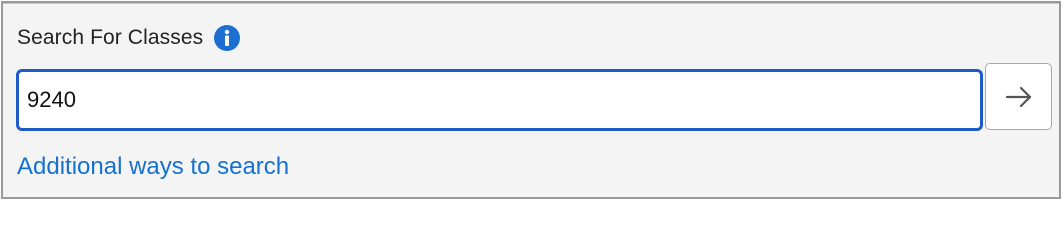 This screenshot has width=1064, height=240. What do you see at coordinates (110, 37) in the screenshot?
I see `search-title: Search For Classes` at bounding box center [110, 37].